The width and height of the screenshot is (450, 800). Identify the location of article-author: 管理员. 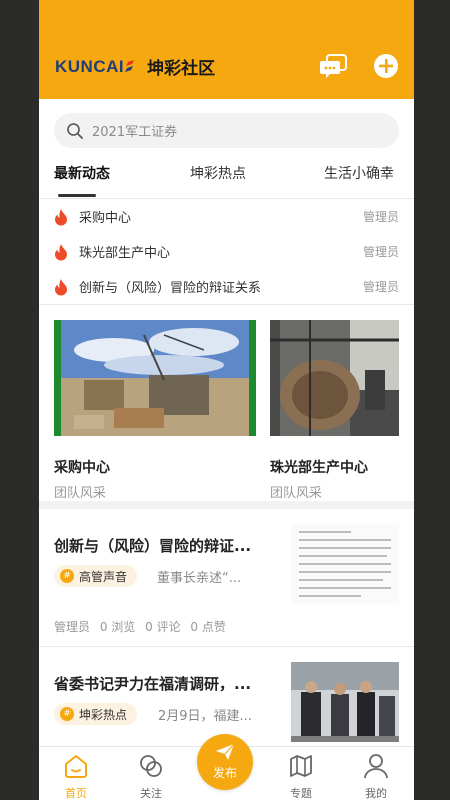
(72, 627).